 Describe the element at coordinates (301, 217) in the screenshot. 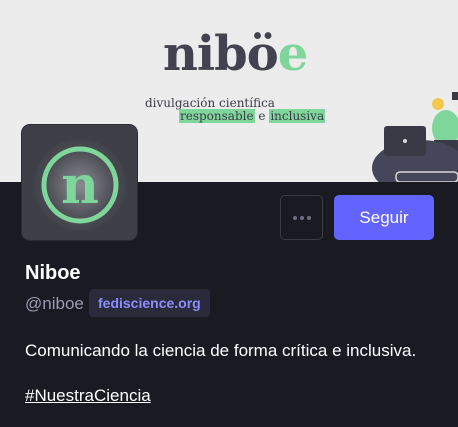

I see `more-options-button` at that location.